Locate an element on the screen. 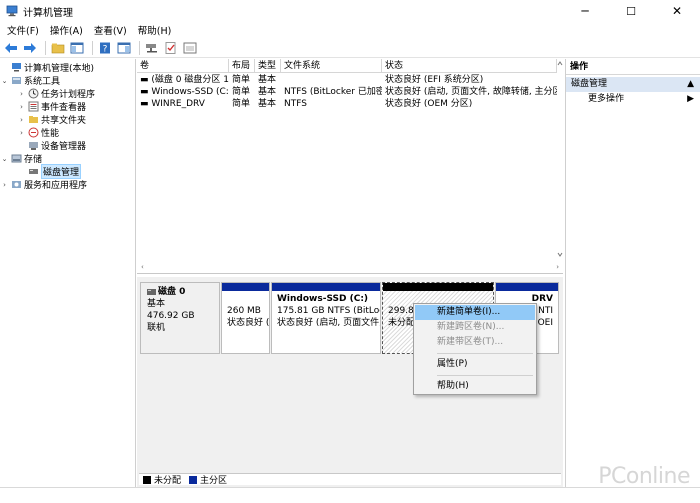 This screenshot has height=503, width=700. help-icon: ? is located at coordinates (105, 48).